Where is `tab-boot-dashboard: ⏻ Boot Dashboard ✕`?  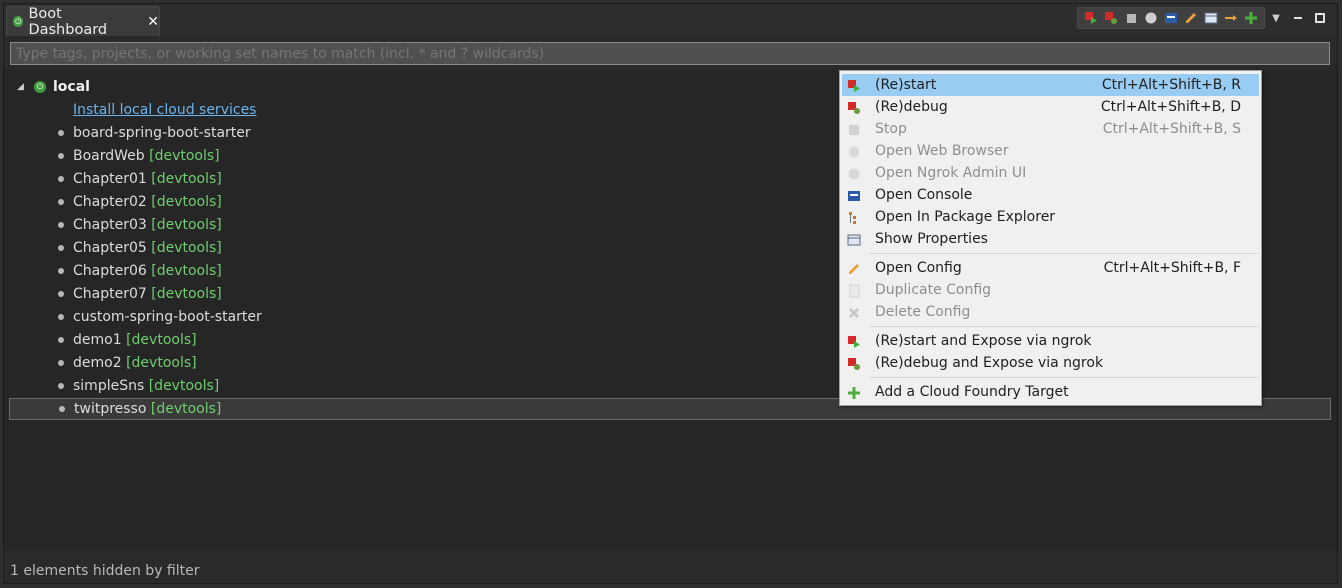
tab-boot-dashboard: ⏻ Boot Dashboard ✕ is located at coordinates (83, 21).